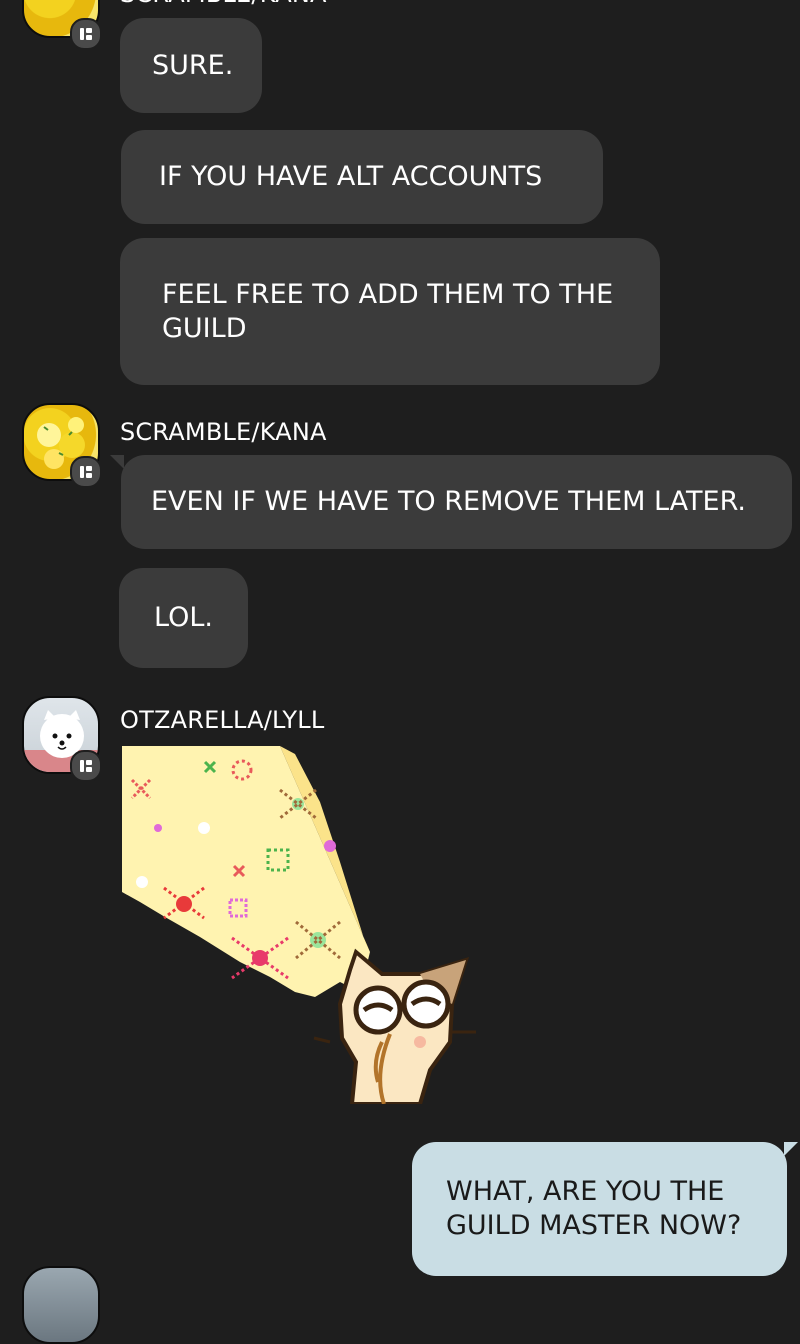 This screenshot has width=800, height=1344. Describe the element at coordinates (594, 1208) in the screenshot. I see `message-text: WHAT, ARE YOU THE GUILD MASTER NOW?` at that location.